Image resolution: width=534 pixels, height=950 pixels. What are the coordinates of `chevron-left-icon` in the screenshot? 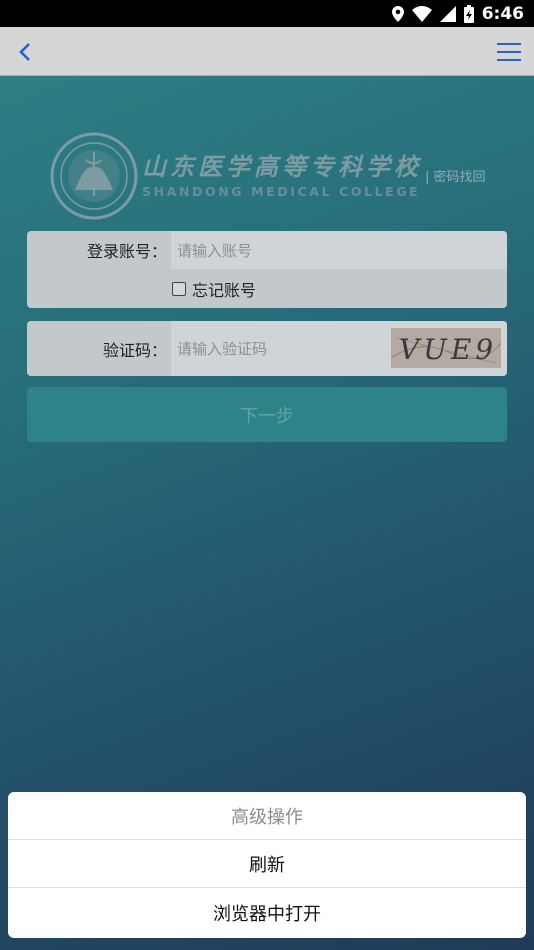 It's located at (24, 52).